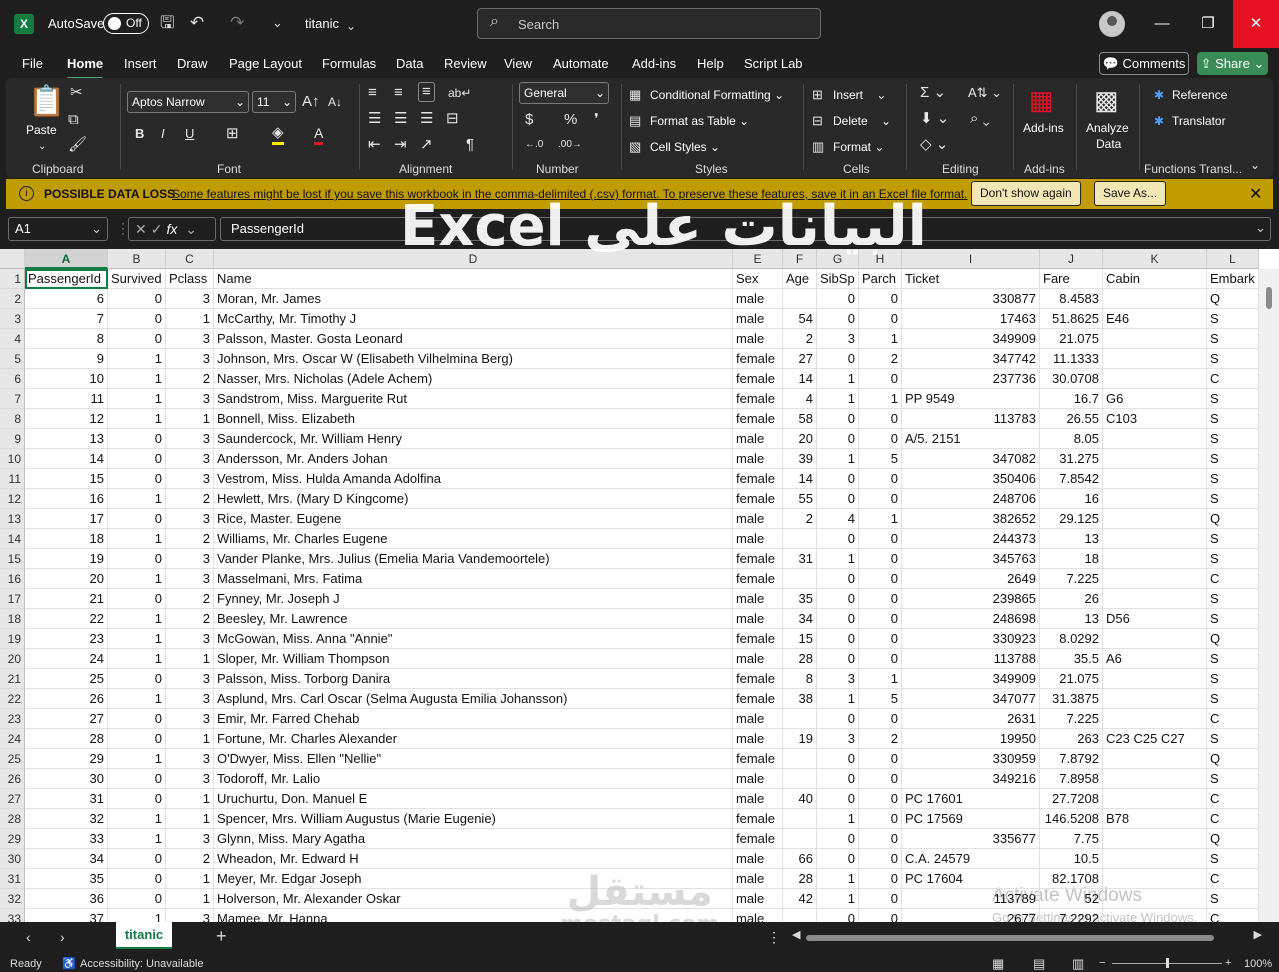 This screenshot has width=1279, height=972. What do you see at coordinates (1155, 419) in the screenshot?
I see `table-cell: C103` at bounding box center [1155, 419].